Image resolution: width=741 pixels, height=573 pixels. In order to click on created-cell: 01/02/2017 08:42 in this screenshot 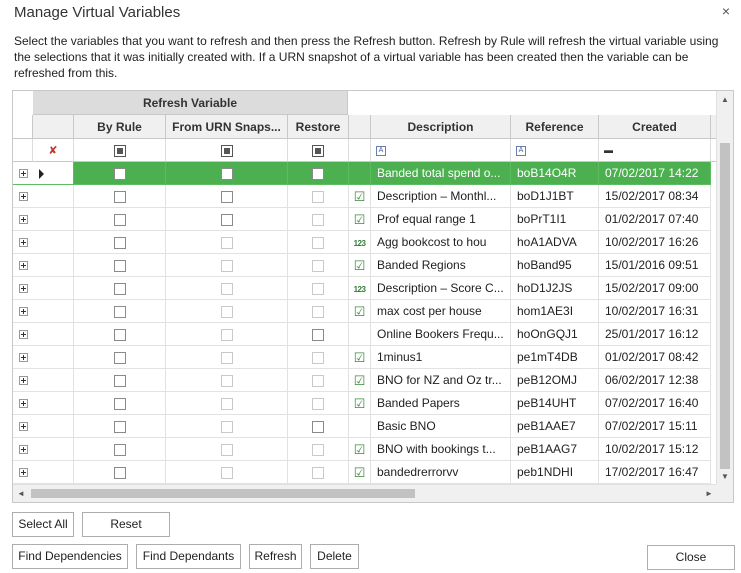, I will do `click(655, 357)`.